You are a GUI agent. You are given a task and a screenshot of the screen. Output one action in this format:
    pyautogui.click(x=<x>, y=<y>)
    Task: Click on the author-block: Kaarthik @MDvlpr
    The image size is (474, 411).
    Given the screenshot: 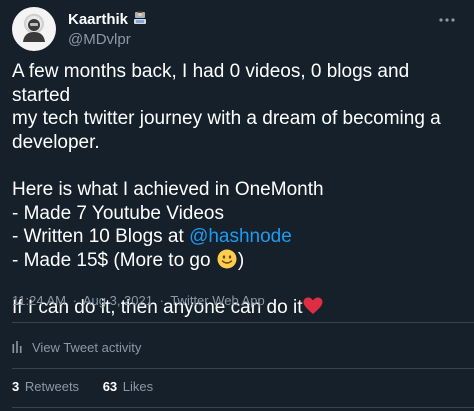 What is the action you would take?
    pyautogui.click(x=108, y=30)
    